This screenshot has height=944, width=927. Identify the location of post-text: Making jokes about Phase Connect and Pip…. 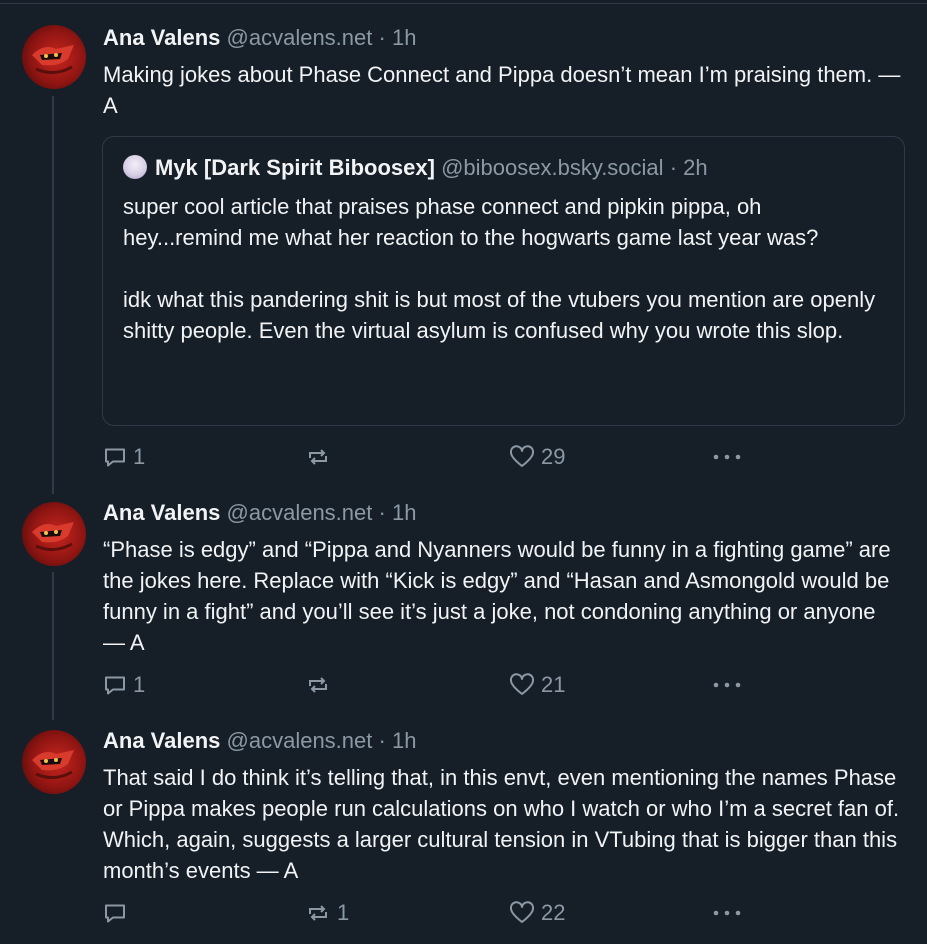
(502, 90).